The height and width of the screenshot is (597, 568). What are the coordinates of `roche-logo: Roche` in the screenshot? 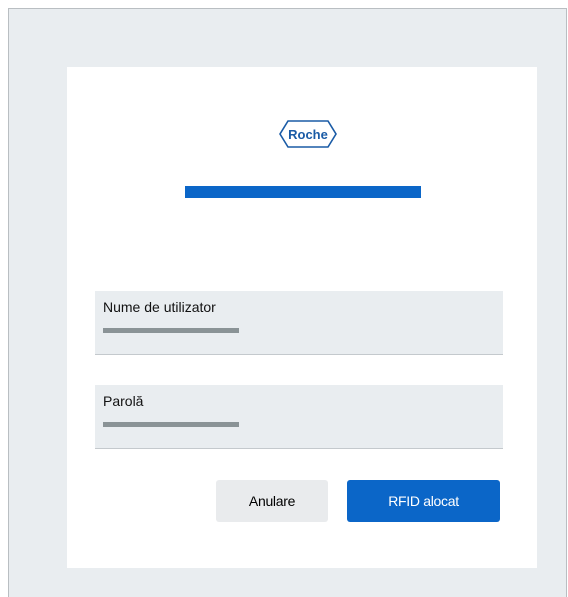 It's located at (308, 134).